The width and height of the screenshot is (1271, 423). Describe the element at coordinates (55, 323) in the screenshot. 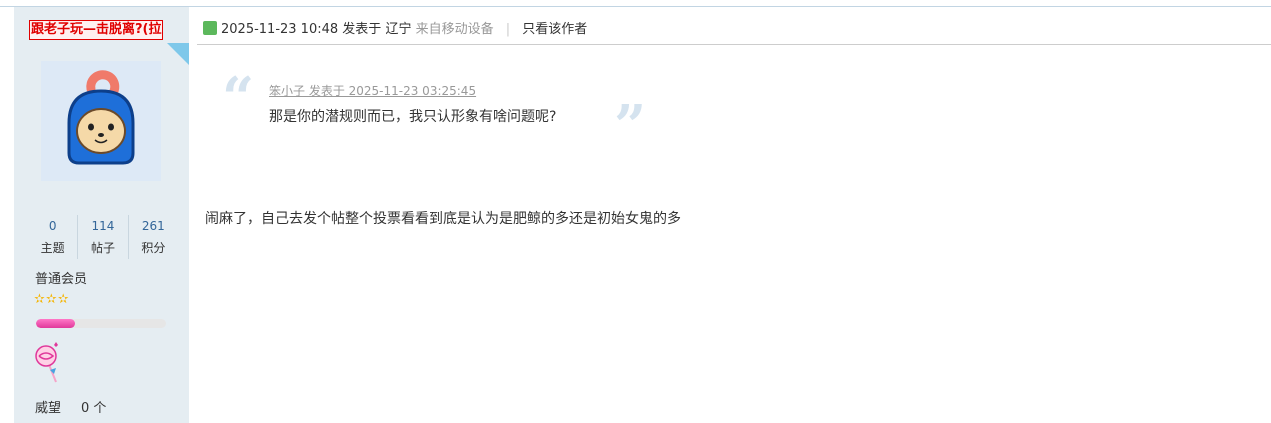

I see `level-progress-fill` at that location.